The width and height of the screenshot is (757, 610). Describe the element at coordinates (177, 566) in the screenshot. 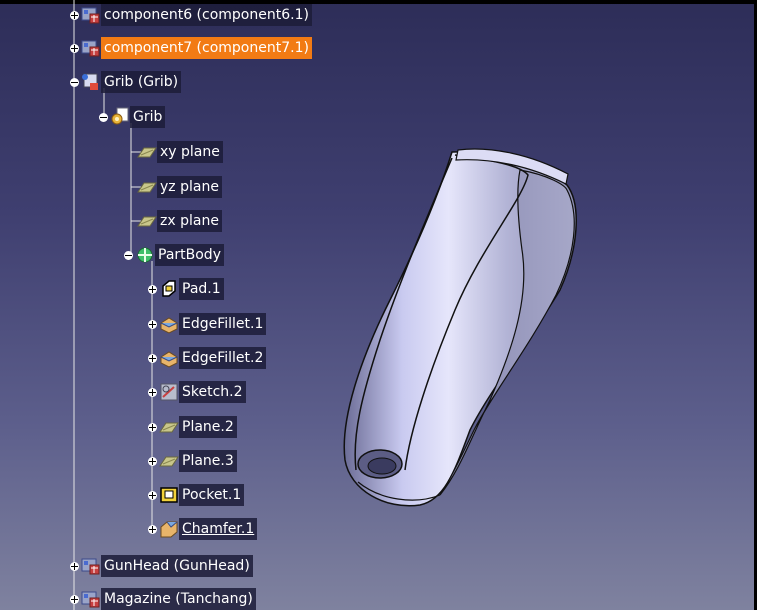

I see `tree-node-label: GunHead (GunHead)` at that location.